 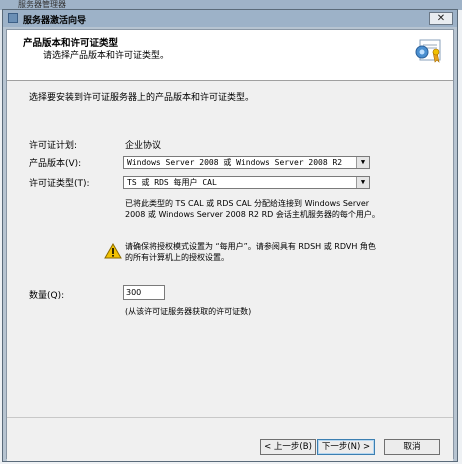 What do you see at coordinates (106, 56) in the screenshot?
I see `page-subtitle: 请选择产品版本和许可证类型。` at bounding box center [106, 56].